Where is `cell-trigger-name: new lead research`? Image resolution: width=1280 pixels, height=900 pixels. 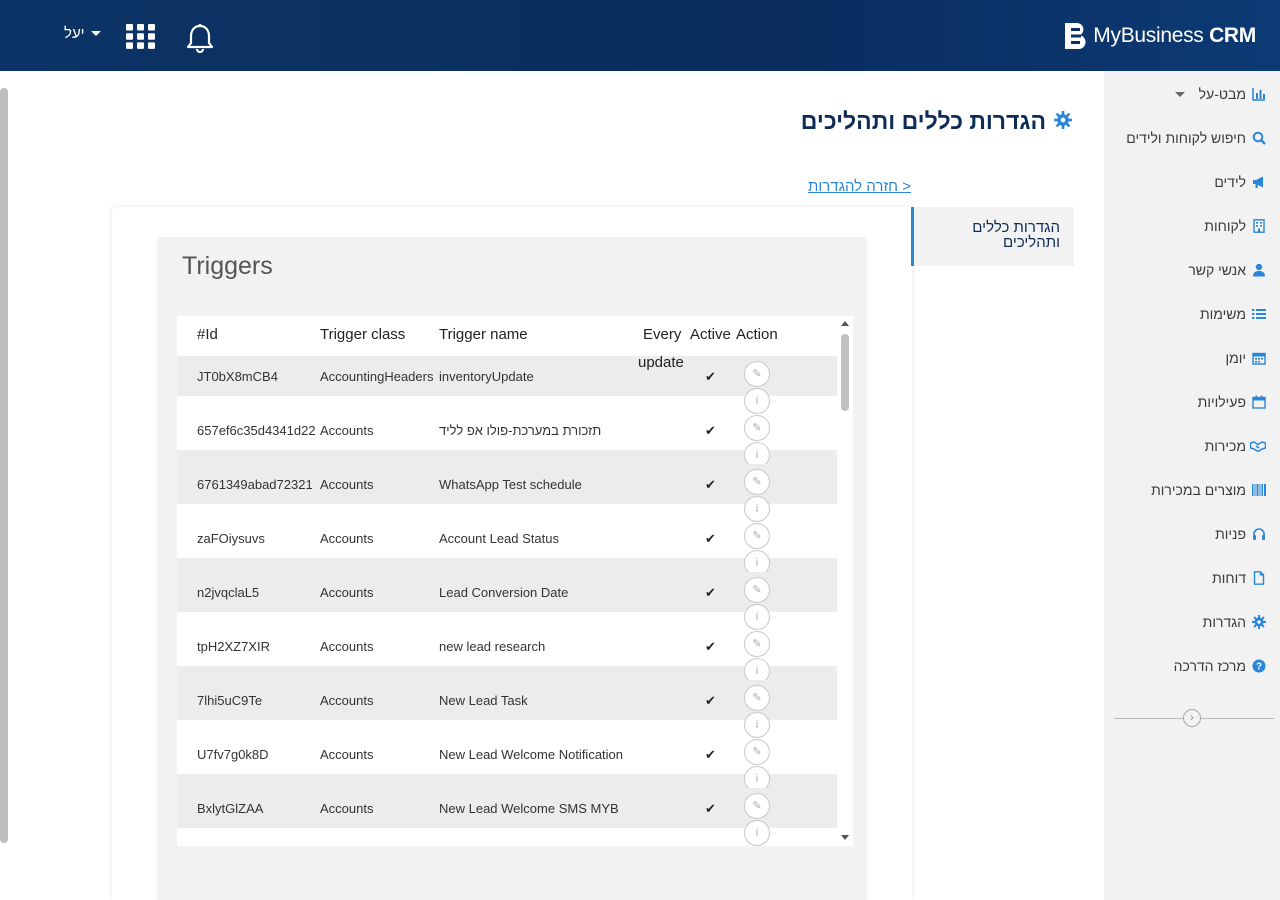 cell-trigger-name: new lead research is located at coordinates (492, 646).